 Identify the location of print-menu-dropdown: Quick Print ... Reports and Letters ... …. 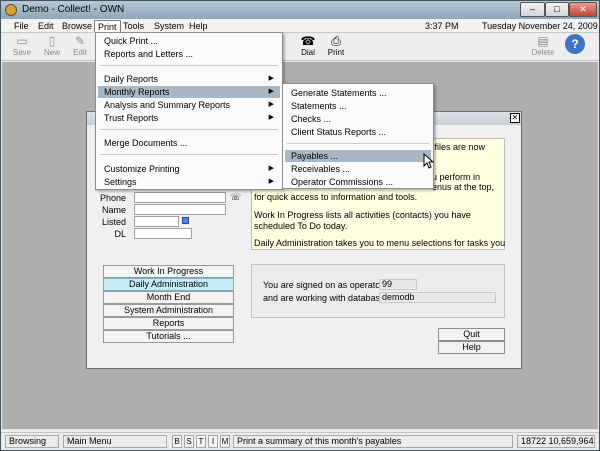
(189, 111).